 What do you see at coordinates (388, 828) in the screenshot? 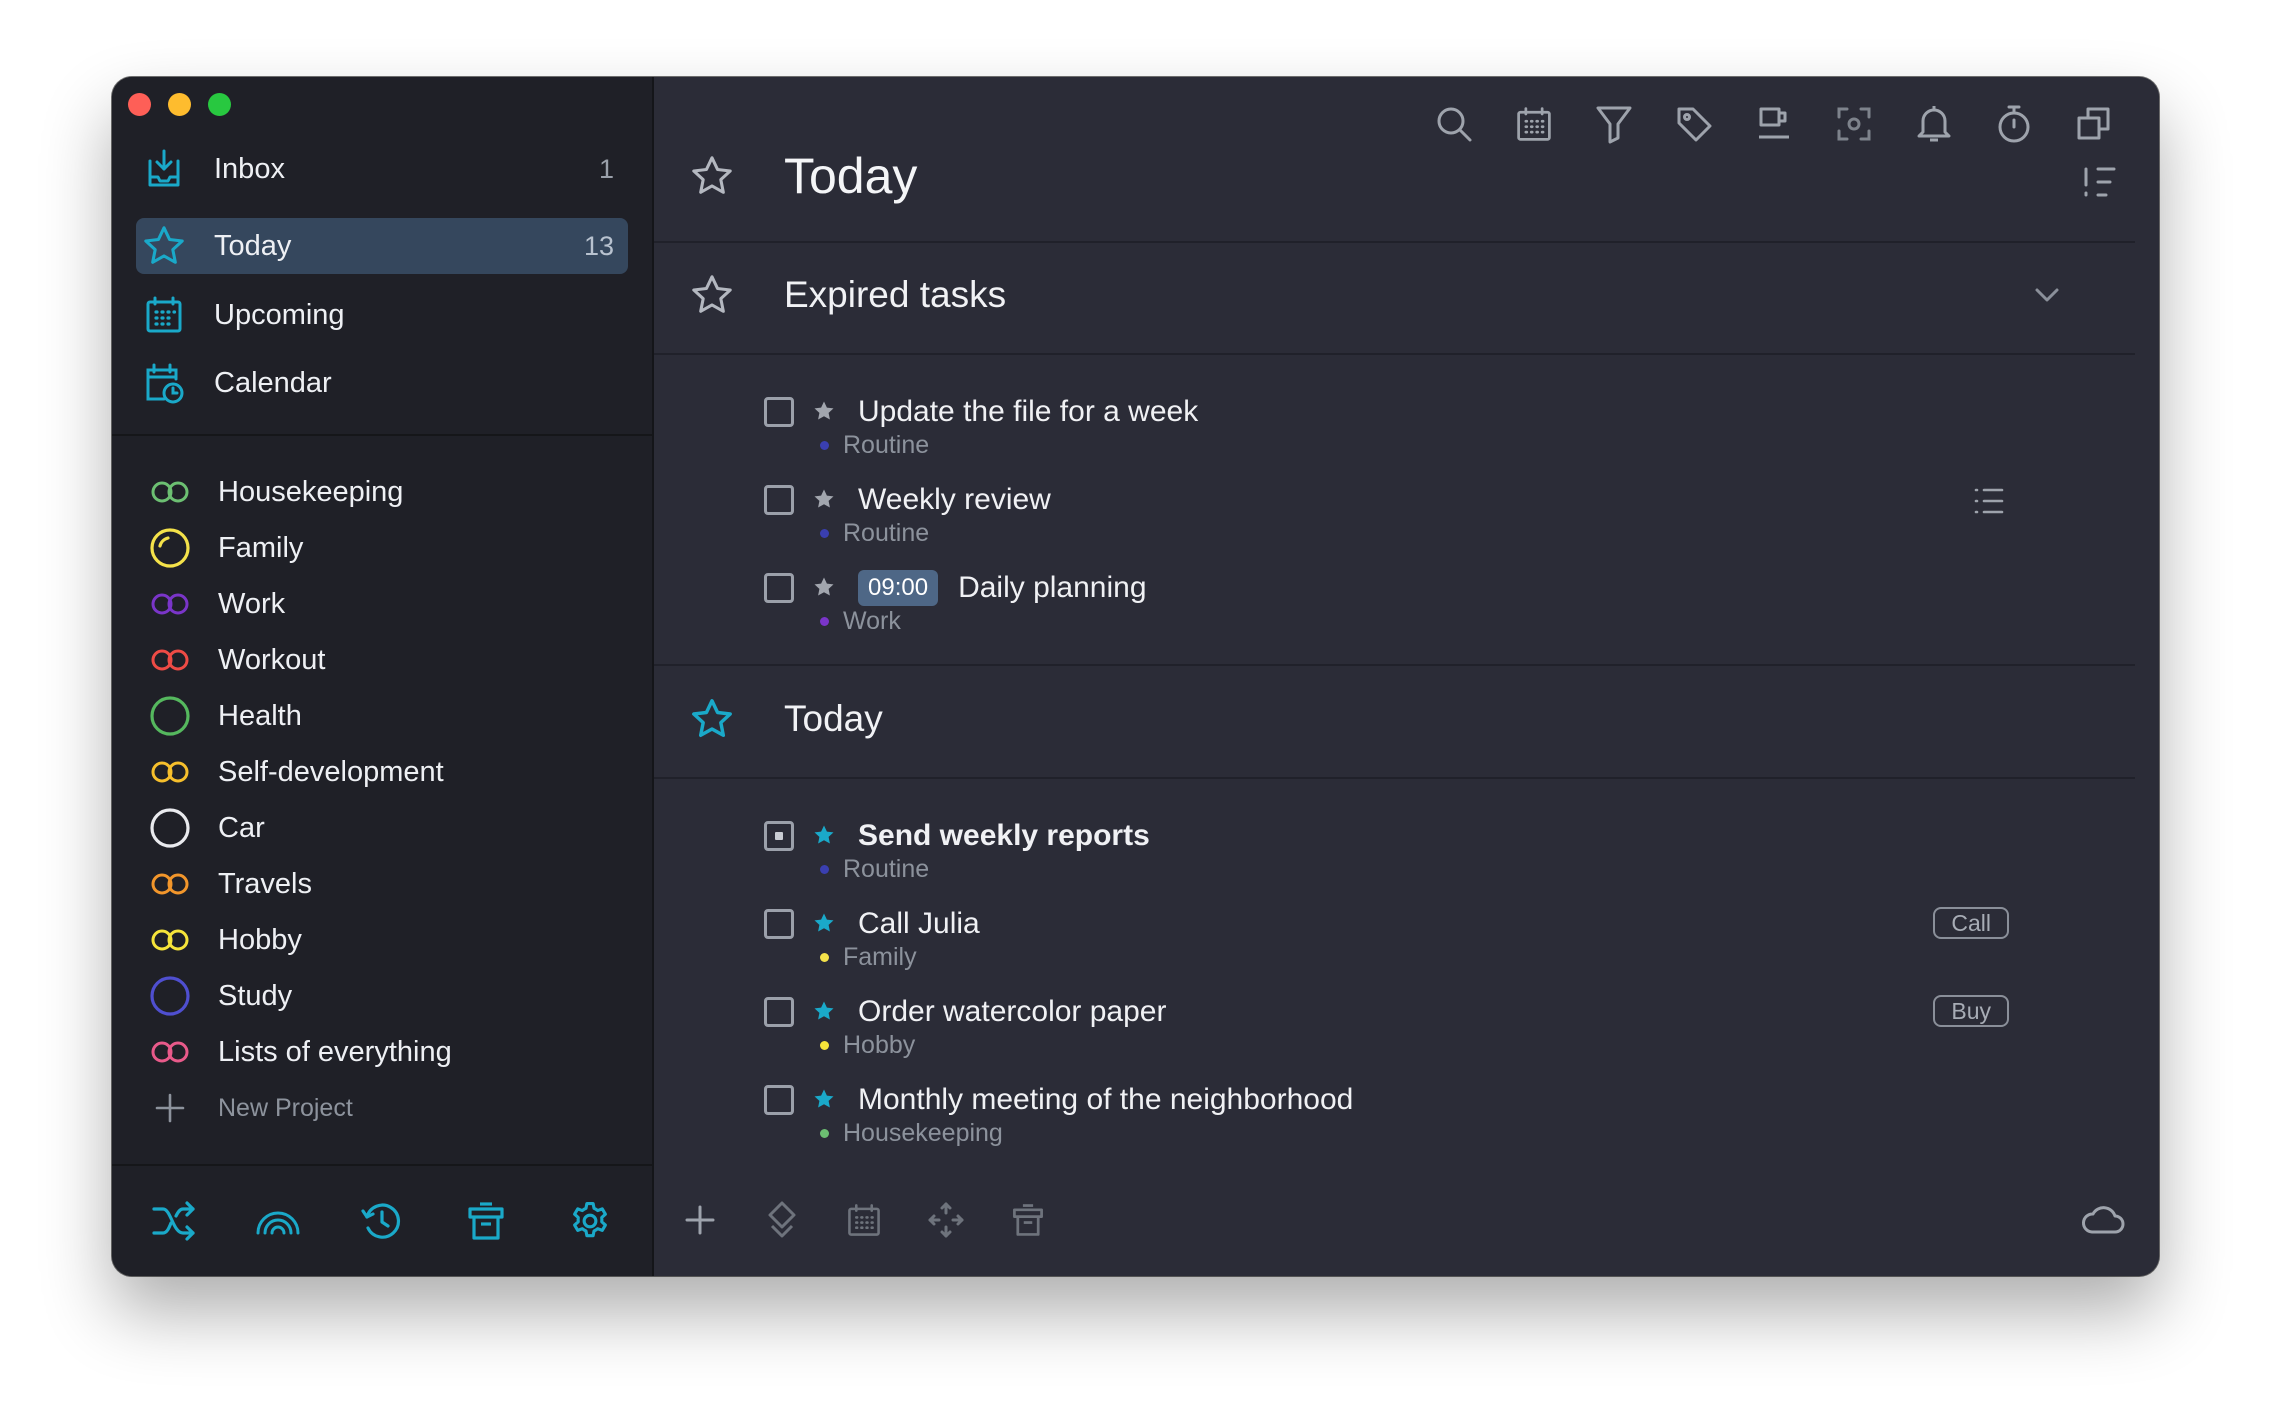
I see `sidebar-project-car: Car` at bounding box center [388, 828].